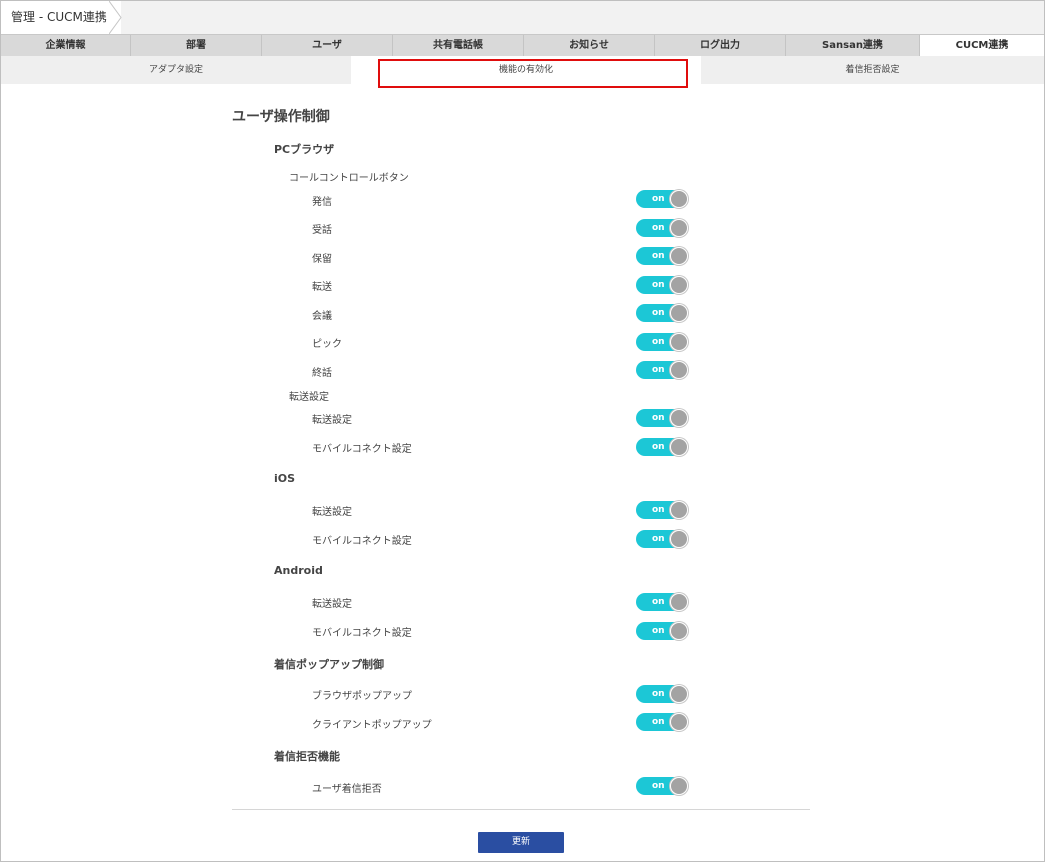 The height and width of the screenshot is (862, 1045). What do you see at coordinates (362, 449) in the screenshot?
I see `row-label-pc-mobile-connect: モバイルコネクト設定` at bounding box center [362, 449].